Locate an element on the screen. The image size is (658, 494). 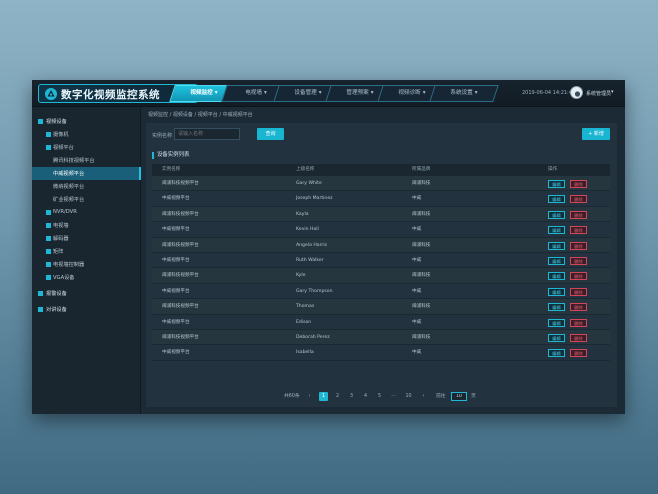
cell-parent: Angela Harris is located at coordinates (311, 245).